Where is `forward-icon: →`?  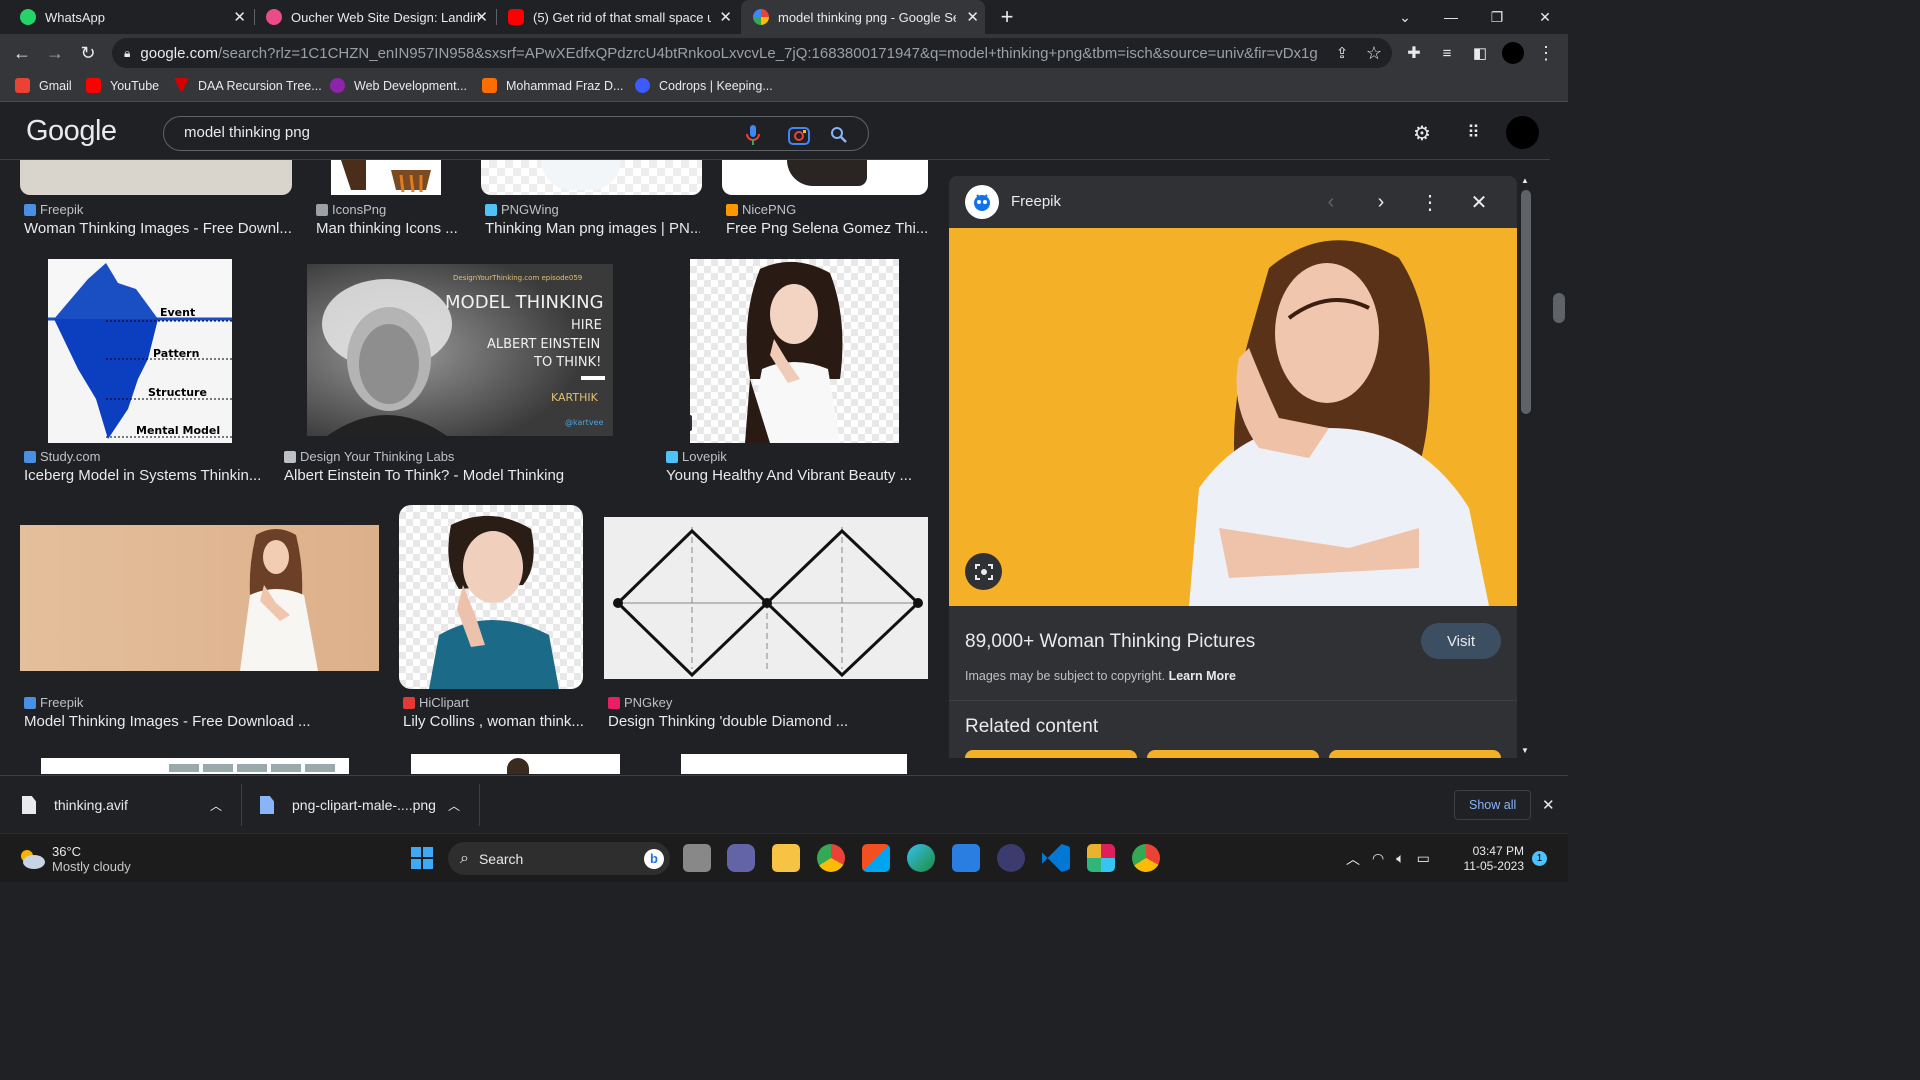
forward-icon: → is located at coordinates (55, 53).